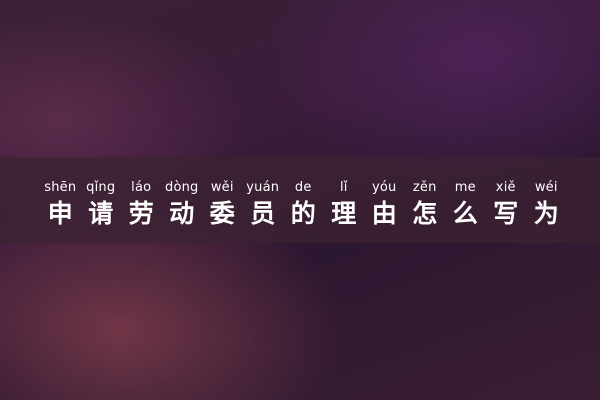 This screenshot has width=600, height=400. Describe the element at coordinates (182, 213) in the screenshot. I see `hanzi-character: 动` at that location.